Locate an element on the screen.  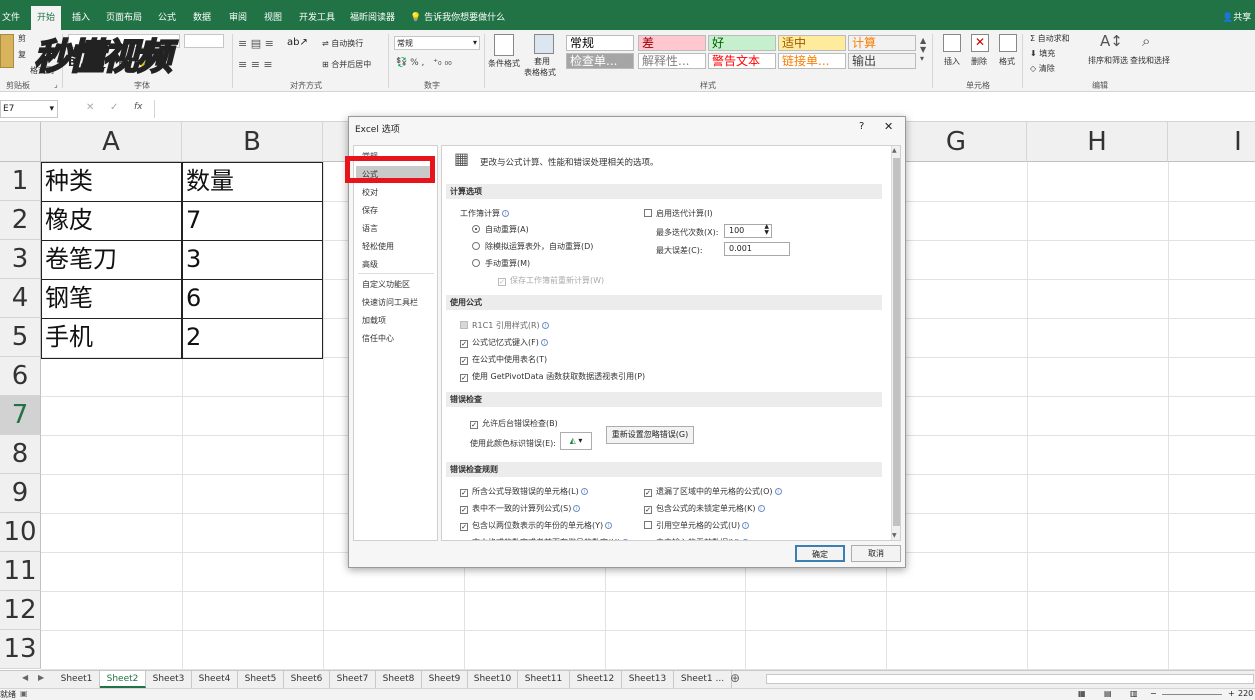
column-header-i: I is located at coordinates (1211, 142).